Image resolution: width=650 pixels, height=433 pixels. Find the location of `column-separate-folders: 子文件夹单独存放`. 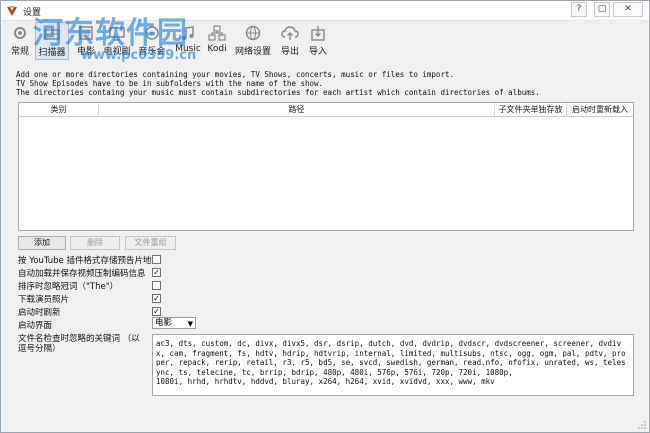

column-separate-folders: 子文件夹单独存放 is located at coordinates (531, 110).